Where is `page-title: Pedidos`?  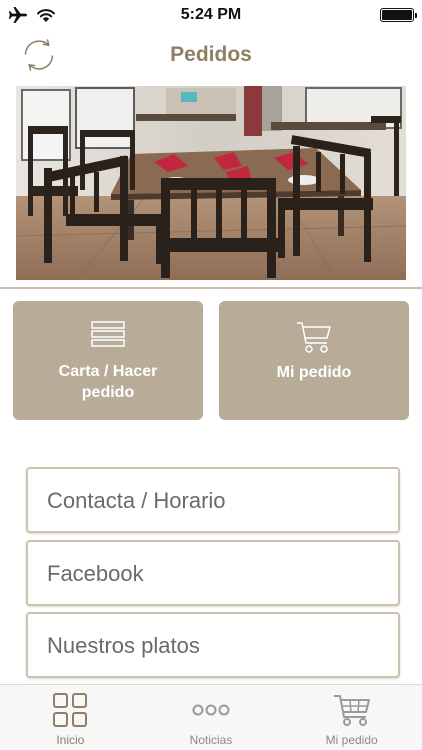 page-title: Pedidos is located at coordinates (211, 54).